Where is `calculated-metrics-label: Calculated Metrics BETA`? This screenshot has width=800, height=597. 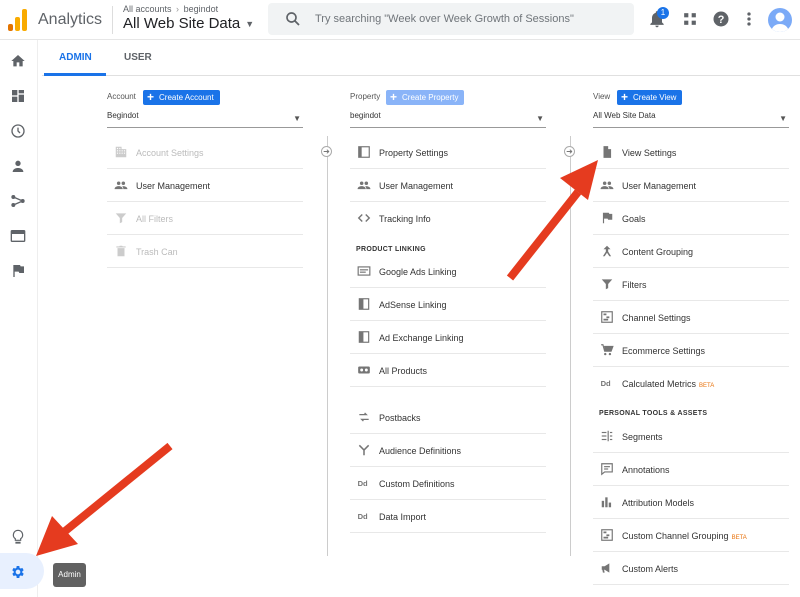 calculated-metrics-label: Calculated Metrics BETA is located at coordinates (668, 384).